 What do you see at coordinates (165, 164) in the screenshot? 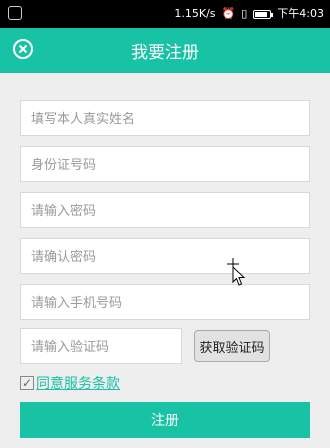
I see `id-number-input` at bounding box center [165, 164].